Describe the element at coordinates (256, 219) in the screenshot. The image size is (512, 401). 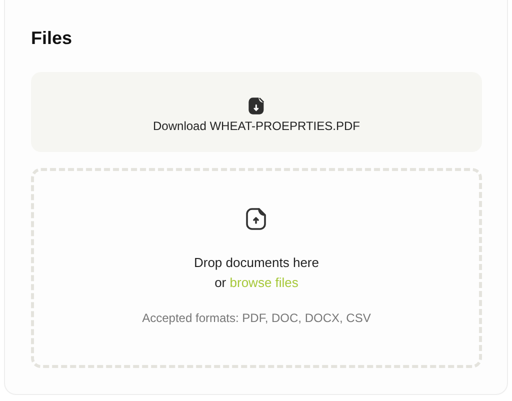
I see `file-upload-icon` at that location.